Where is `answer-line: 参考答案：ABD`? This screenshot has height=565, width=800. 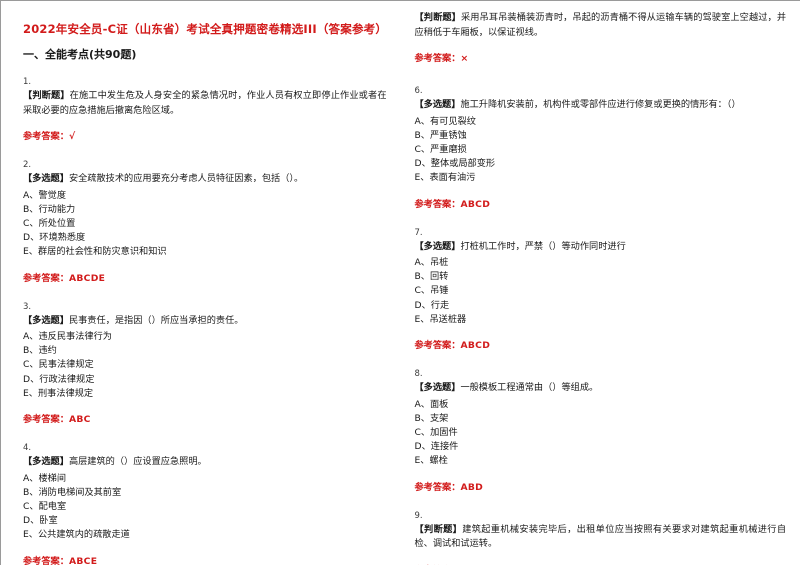 answer-line: 参考答案：ABD is located at coordinates (601, 487).